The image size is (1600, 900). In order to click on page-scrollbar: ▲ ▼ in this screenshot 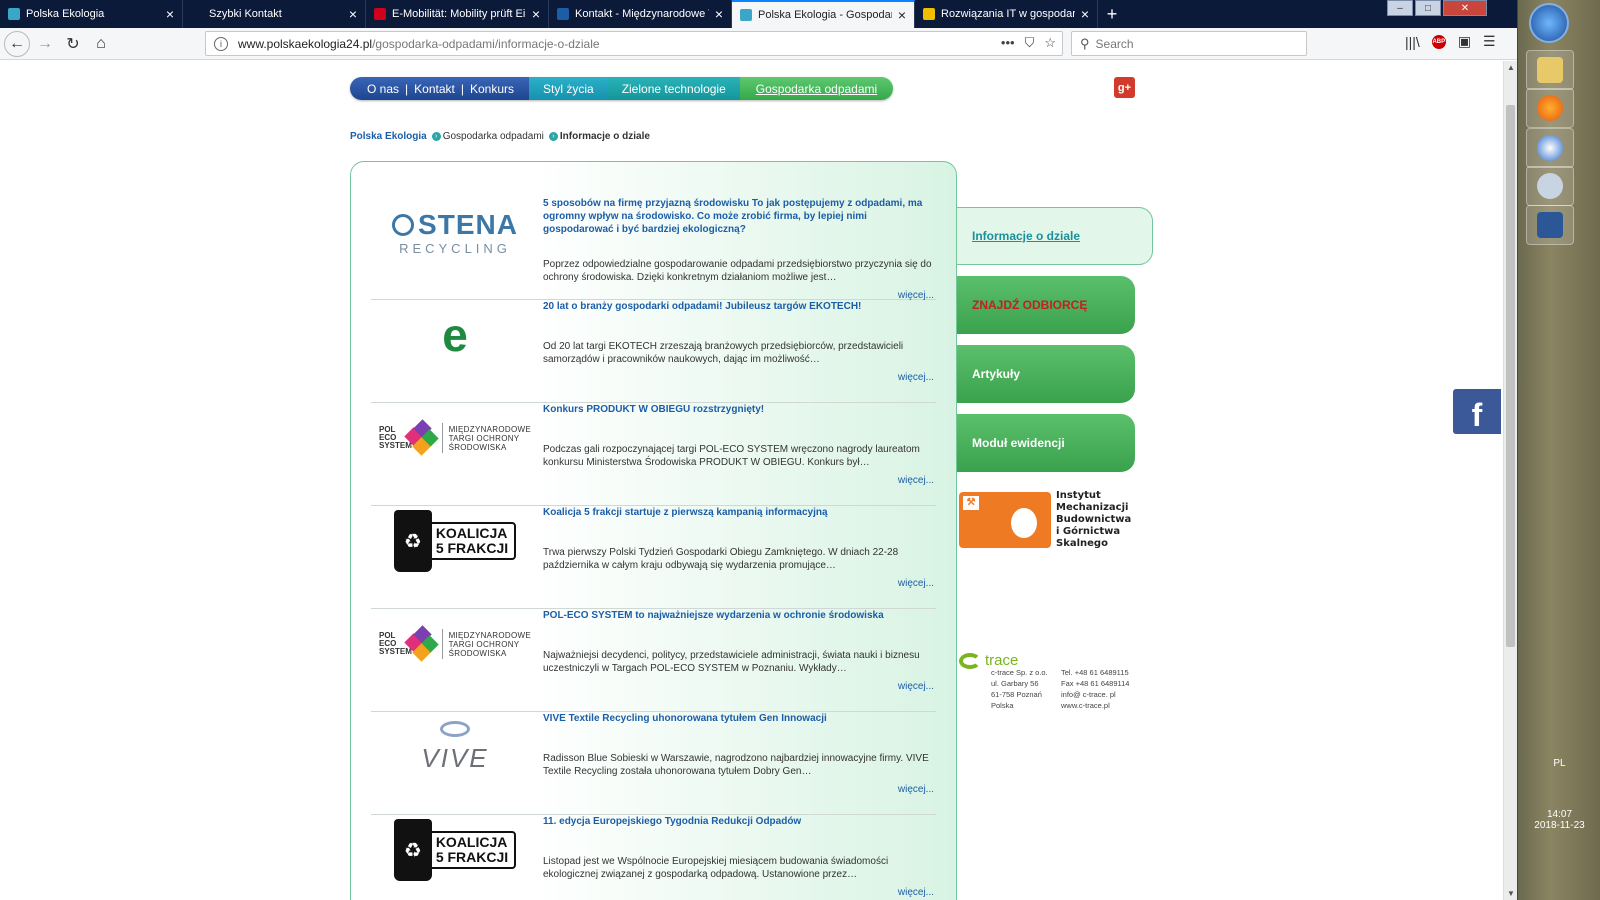, I will do `click(1510, 480)`.